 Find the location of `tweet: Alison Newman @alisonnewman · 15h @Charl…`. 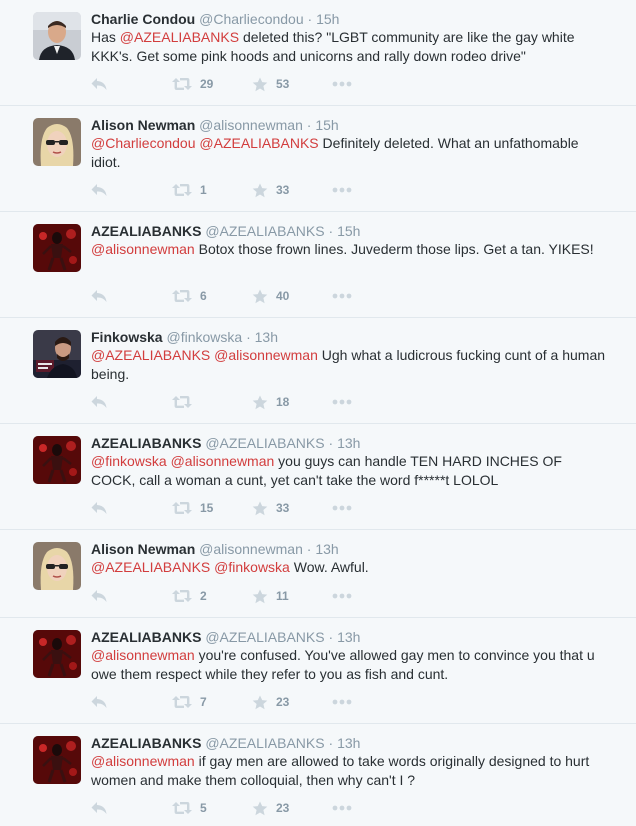

tweet: Alison Newman @alisonnewman · 15h @Charl… is located at coordinates (318, 159).